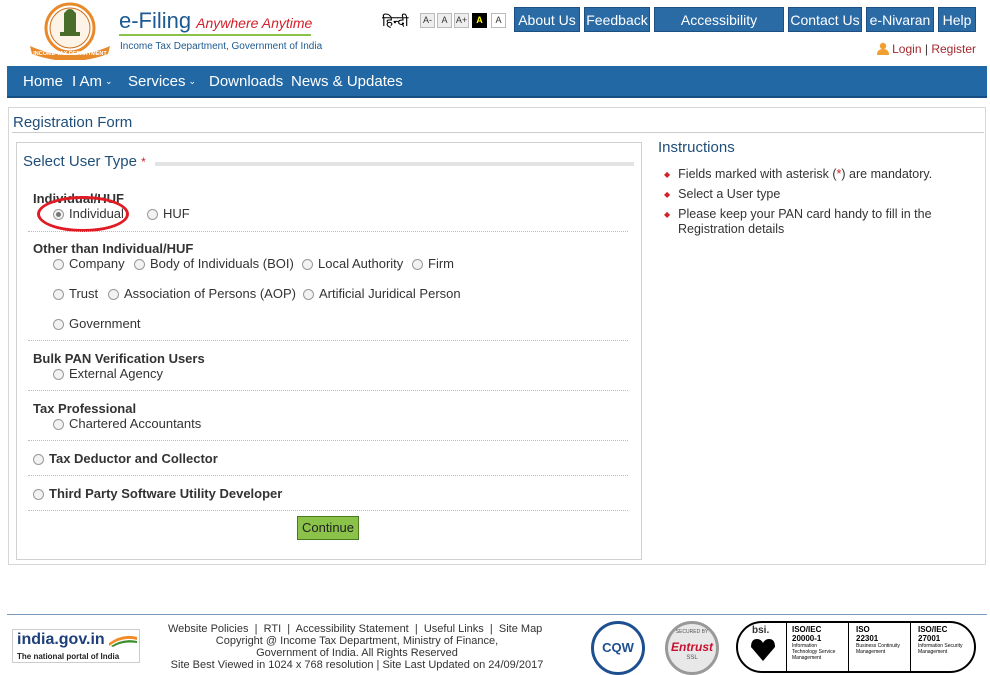 This screenshot has height=675, width=990. I want to click on income-tax-emblem-logo: INCOME TAX DEPARTMENT, so click(70, 31).